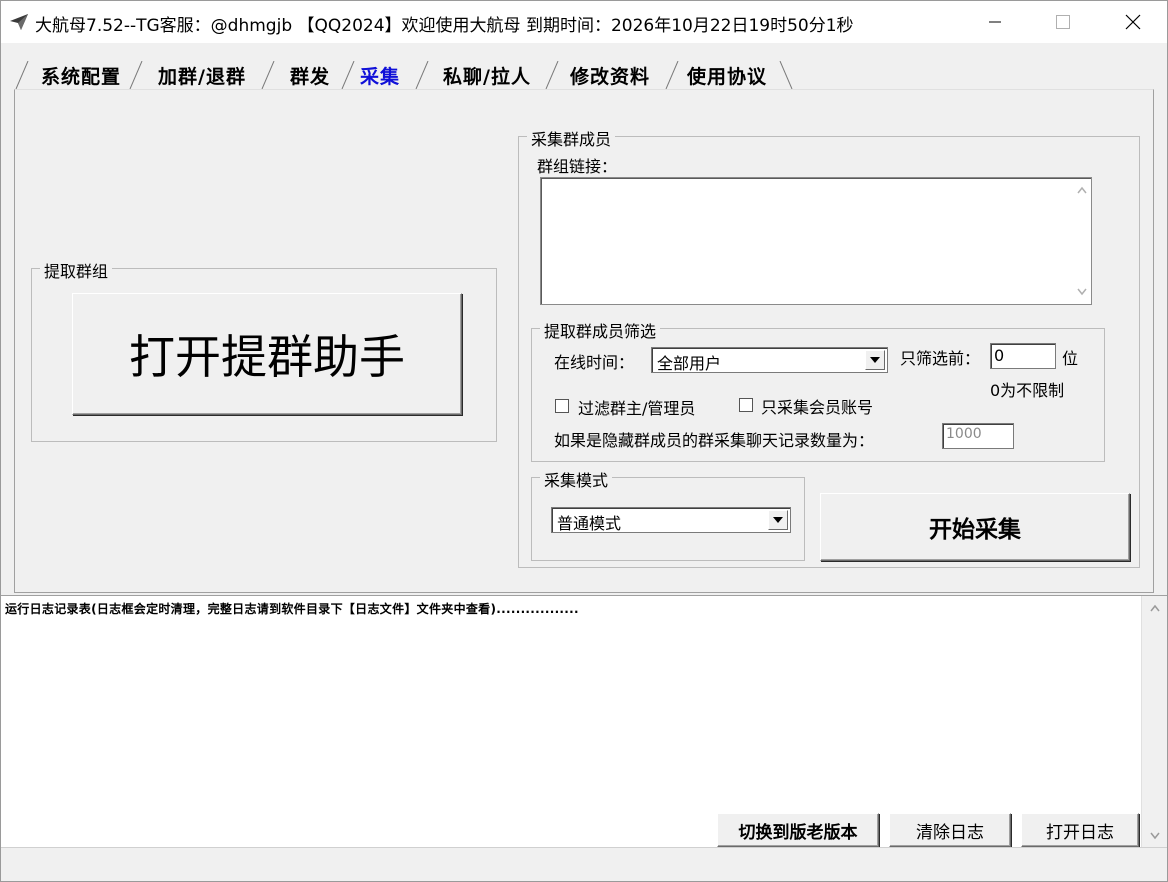 This screenshot has width=1168, height=882. Describe the element at coordinates (816, 241) in the screenshot. I see `group-link-textarea` at that location.